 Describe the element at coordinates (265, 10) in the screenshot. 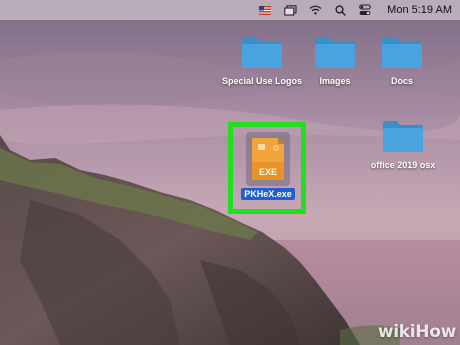

I see `flag-icon` at that location.